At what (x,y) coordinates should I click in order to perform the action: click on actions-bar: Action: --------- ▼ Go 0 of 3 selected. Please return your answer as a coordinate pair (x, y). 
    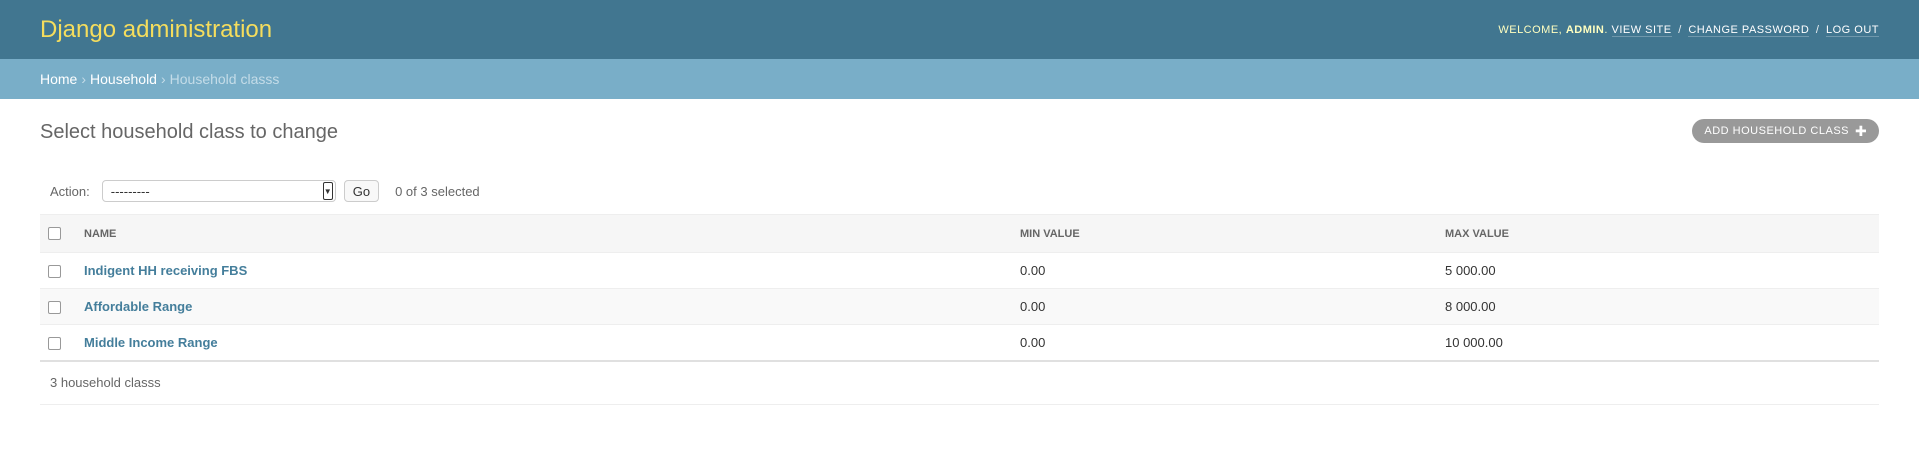
    Looking at the image, I should click on (959, 191).